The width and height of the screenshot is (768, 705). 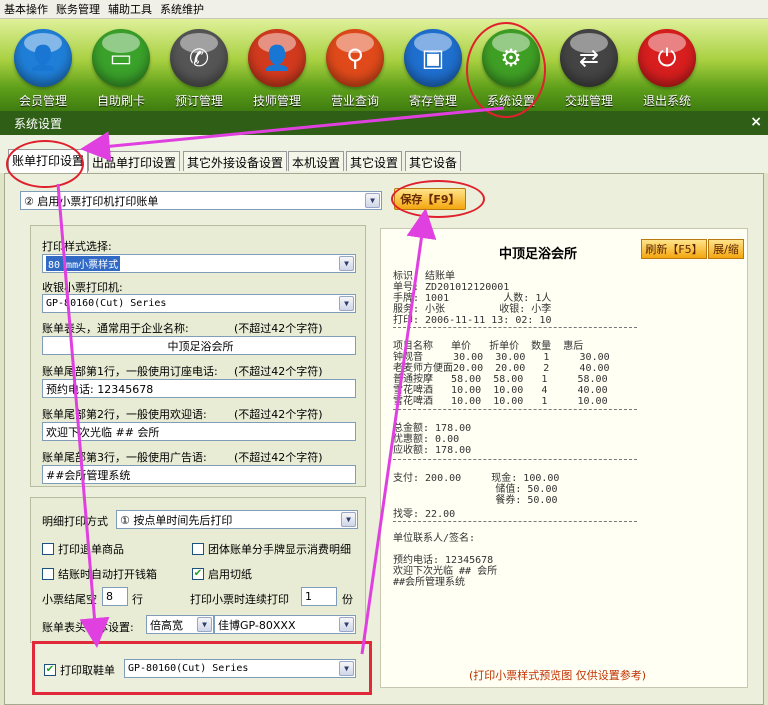 What do you see at coordinates (199, 431) in the screenshot?
I see `footer2-input: 欢迎下次光临 ## 会所` at bounding box center [199, 431].